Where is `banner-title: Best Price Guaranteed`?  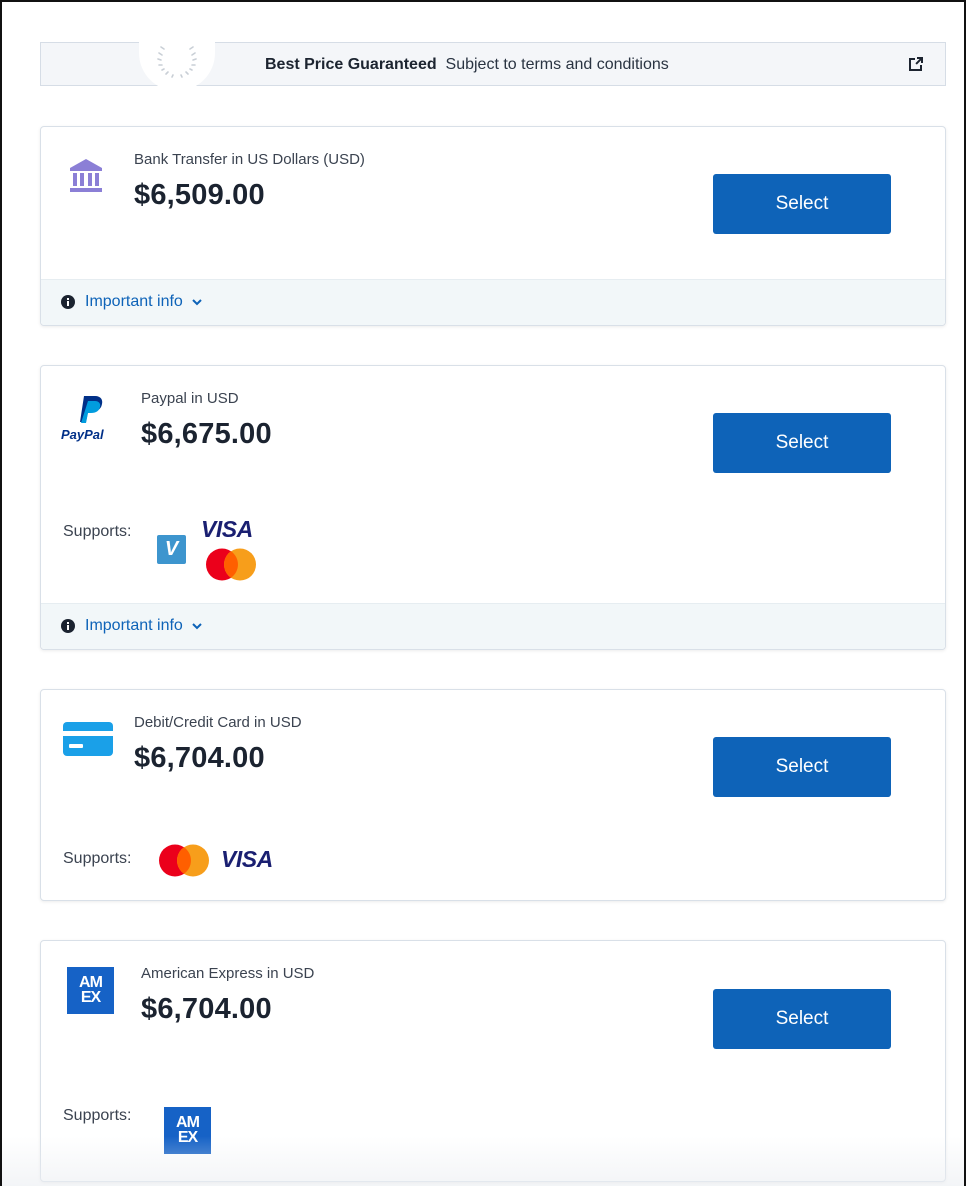
banner-title: Best Price Guaranteed is located at coordinates (351, 64).